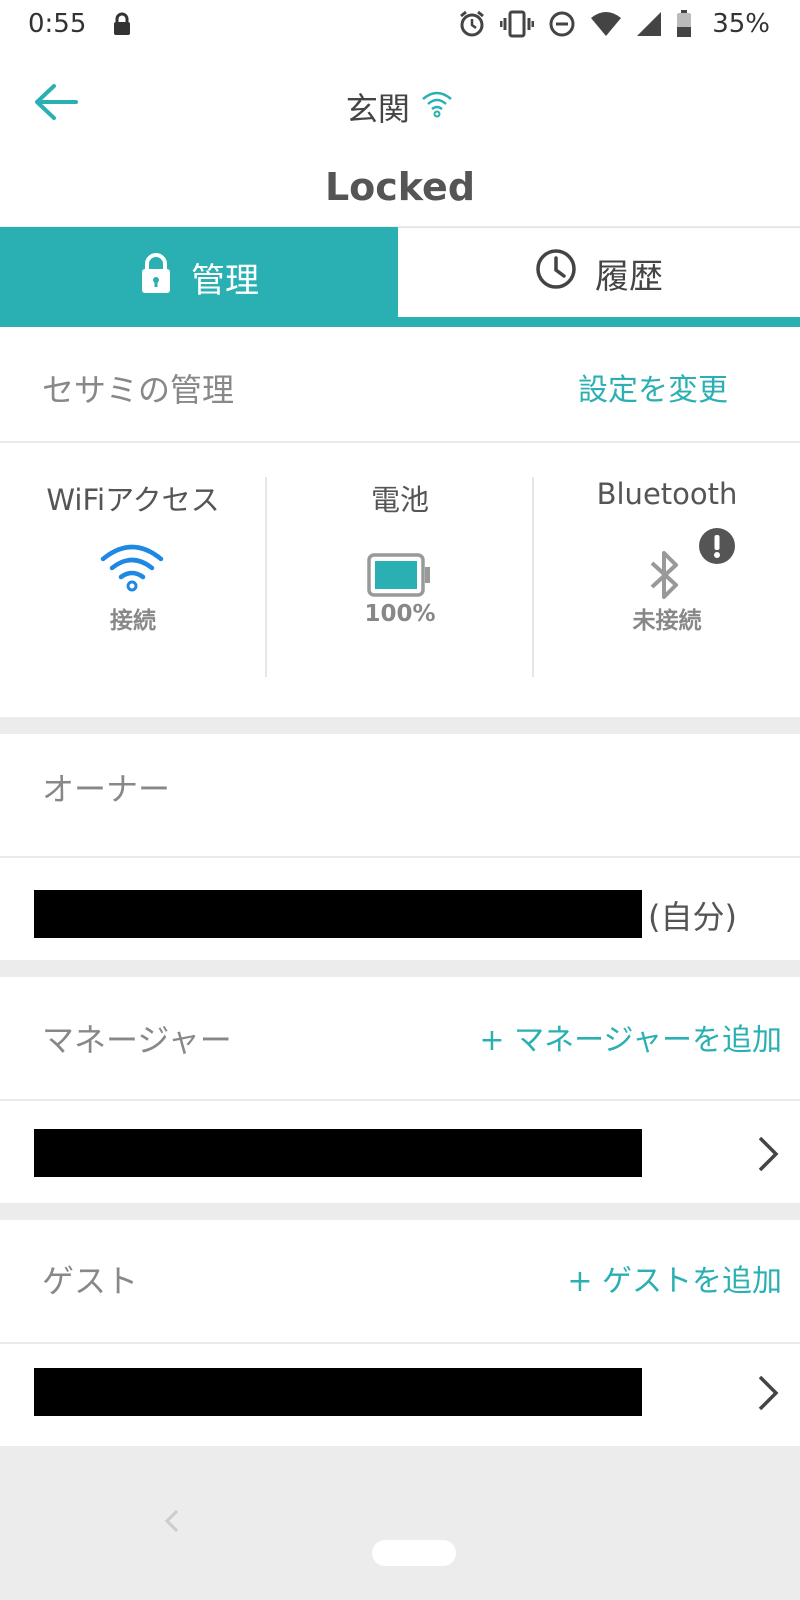 This screenshot has width=800, height=1600. What do you see at coordinates (377, 109) in the screenshot?
I see `device-name: 玄関` at bounding box center [377, 109].